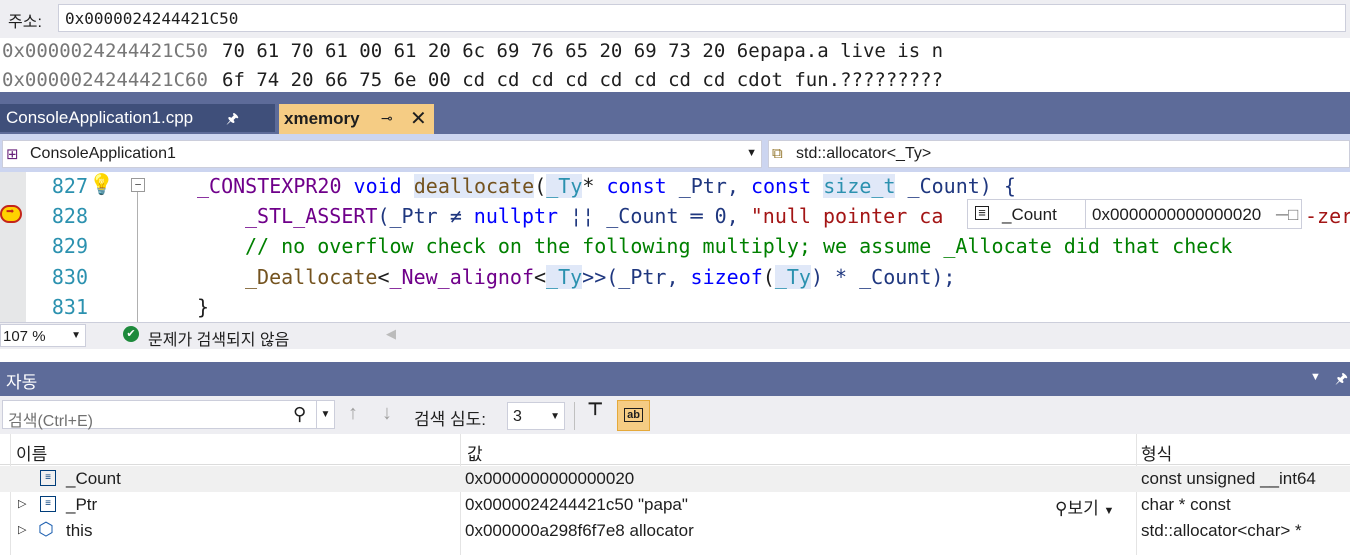  I want to click on close-icon: ✕, so click(418, 118).